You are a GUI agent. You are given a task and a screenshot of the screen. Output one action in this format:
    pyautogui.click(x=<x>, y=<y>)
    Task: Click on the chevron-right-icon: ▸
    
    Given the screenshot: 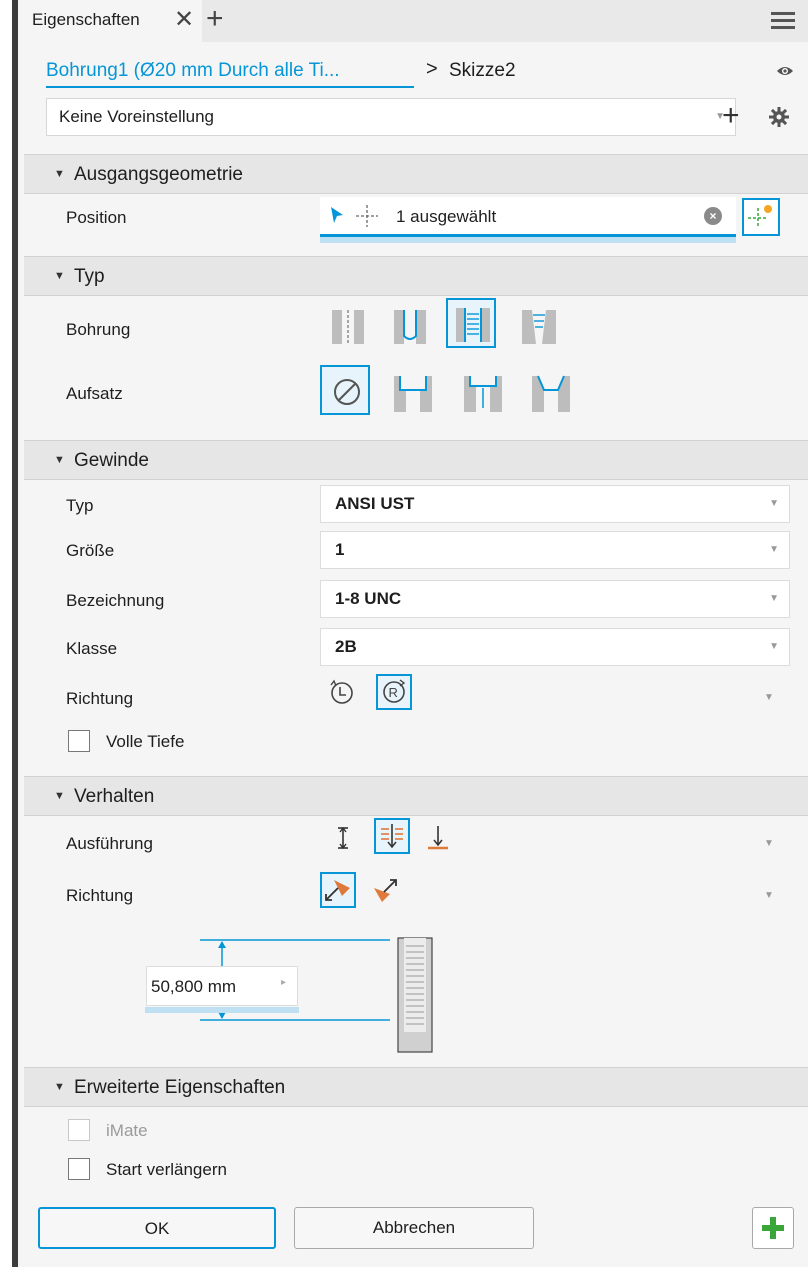 What is the action you would take?
    pyautogui.click(x=283, y=982)
    